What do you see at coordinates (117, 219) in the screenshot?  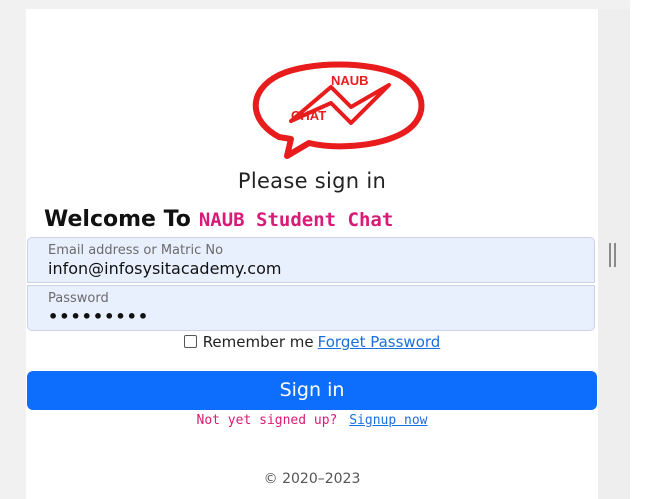 I see `welcome-prefix: Welcome To` at bounding box center [117, 219].